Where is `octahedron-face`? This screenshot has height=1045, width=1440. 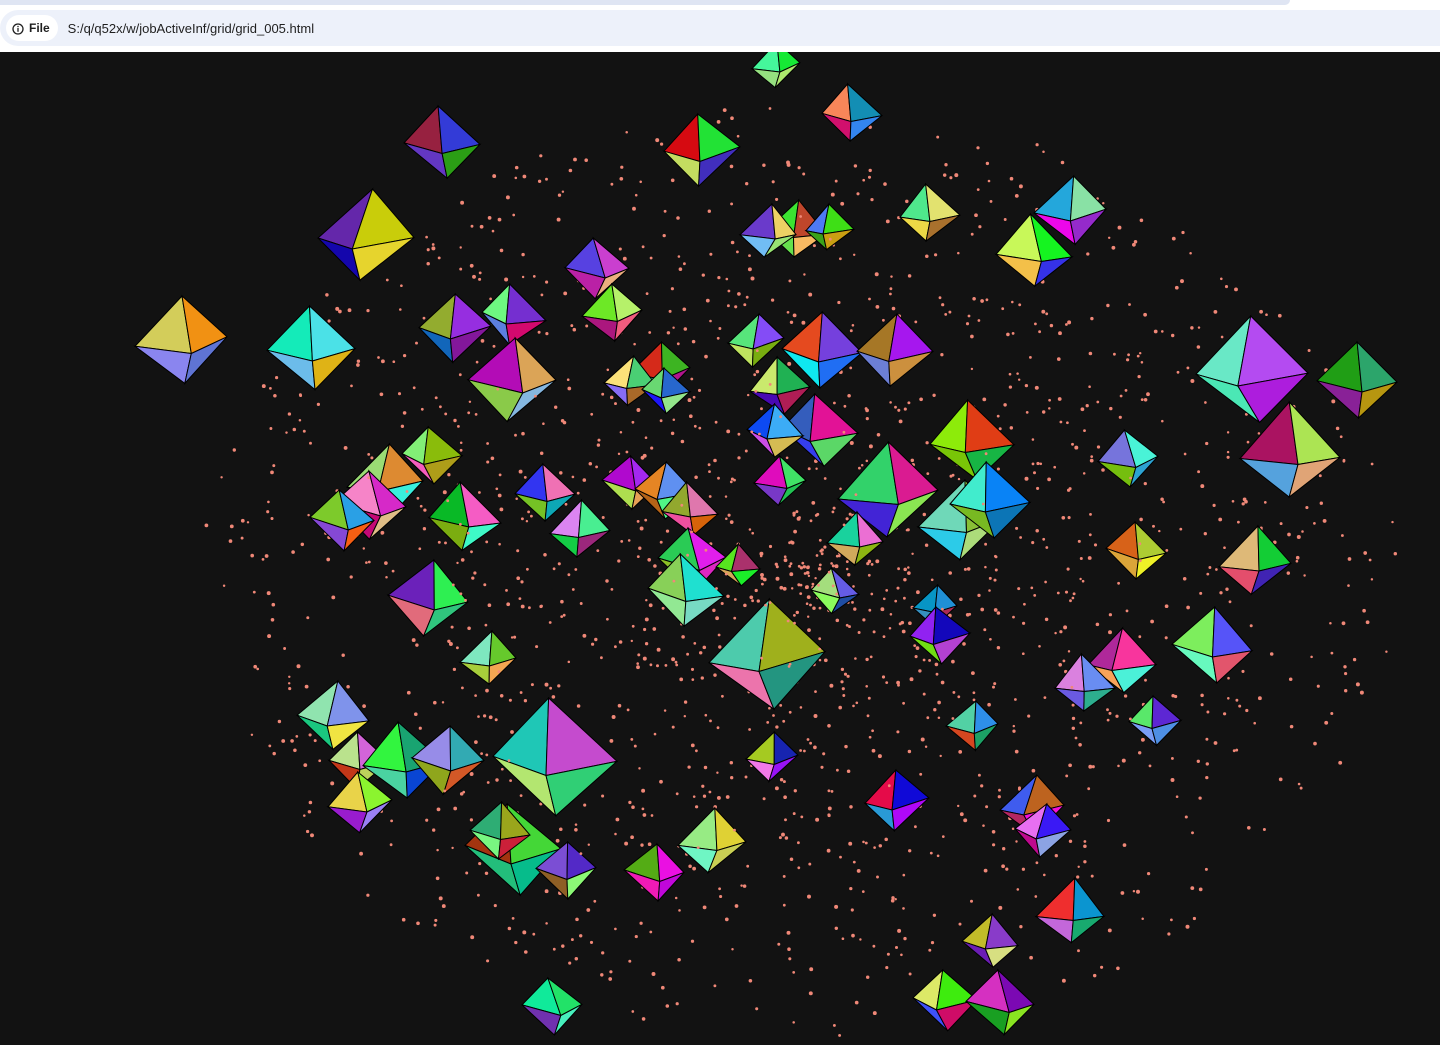
octahedron-face is located at coordinates (702, 499).